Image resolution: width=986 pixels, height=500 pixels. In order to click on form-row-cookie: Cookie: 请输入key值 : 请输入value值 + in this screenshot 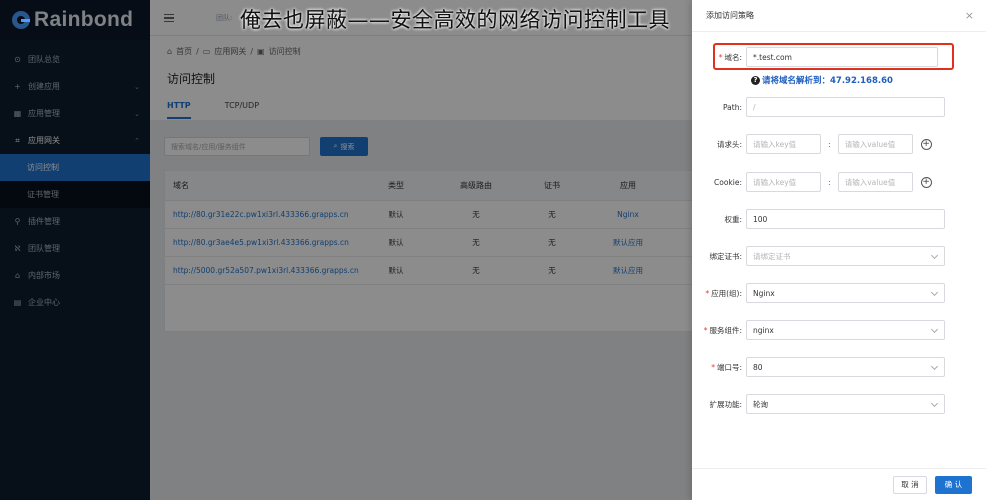, I will do `click(839, 182)`.